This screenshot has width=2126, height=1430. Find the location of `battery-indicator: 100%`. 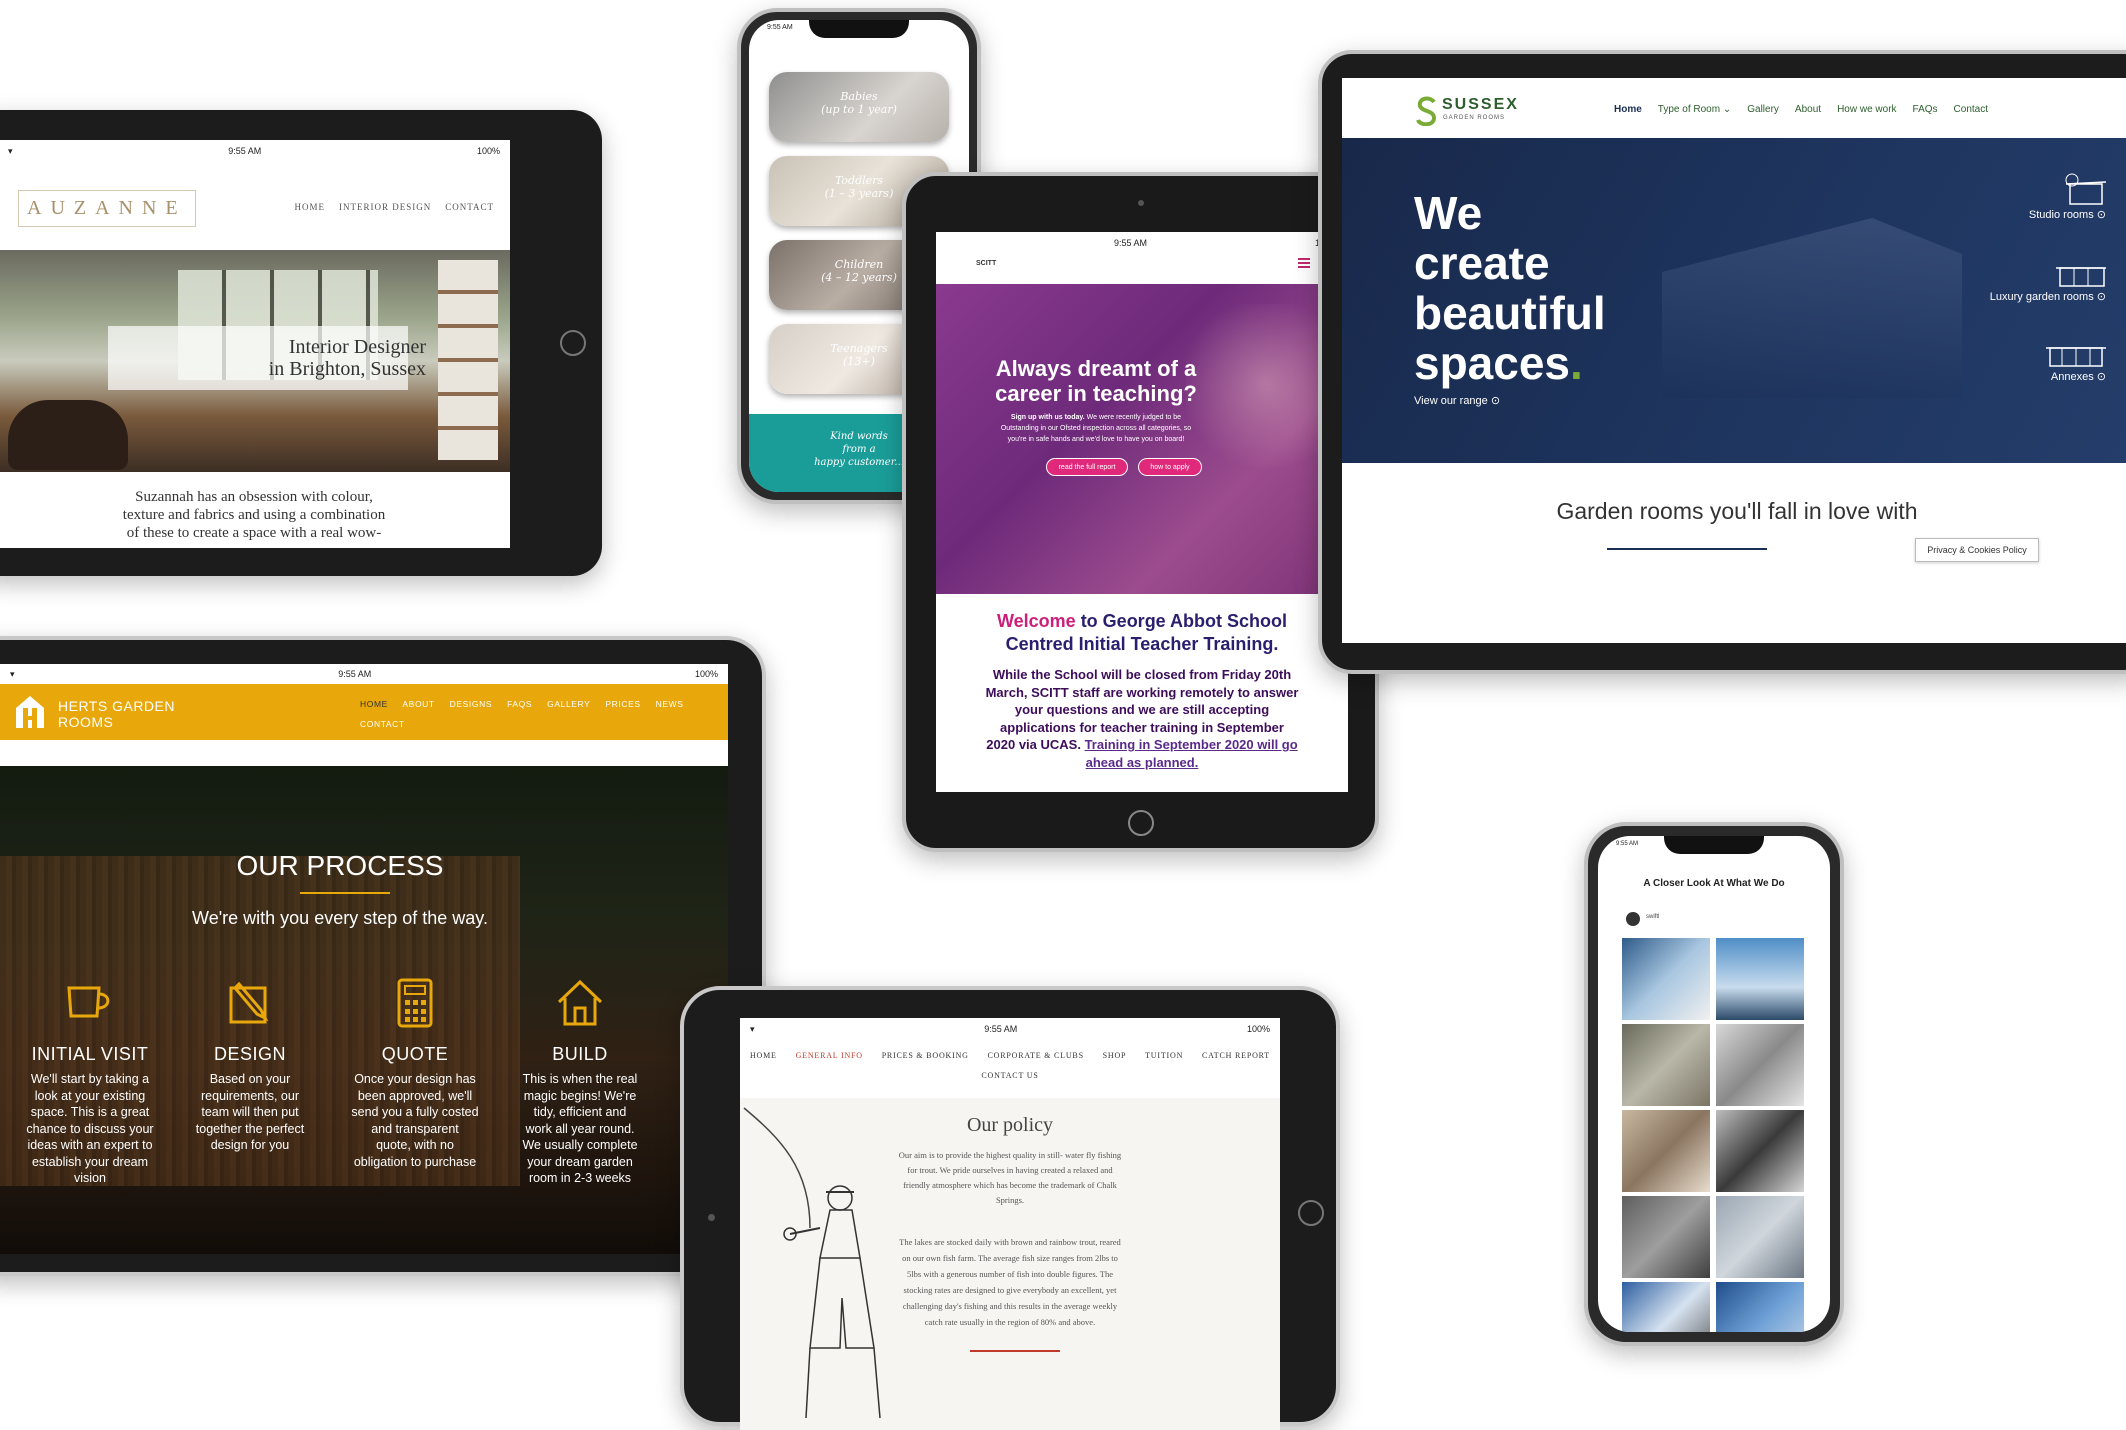

battery-indicator: 100% is located at coordinates (488, 151).